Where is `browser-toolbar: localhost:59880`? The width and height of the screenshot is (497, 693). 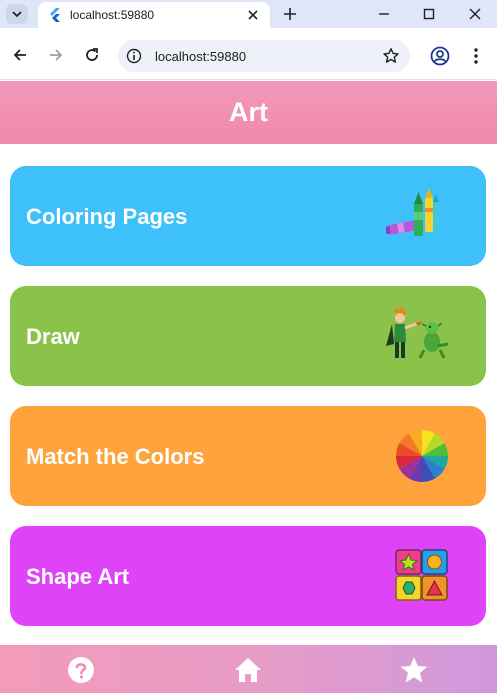
browser-toolbar: localhost:59880 is located at coordinates (248, 54).